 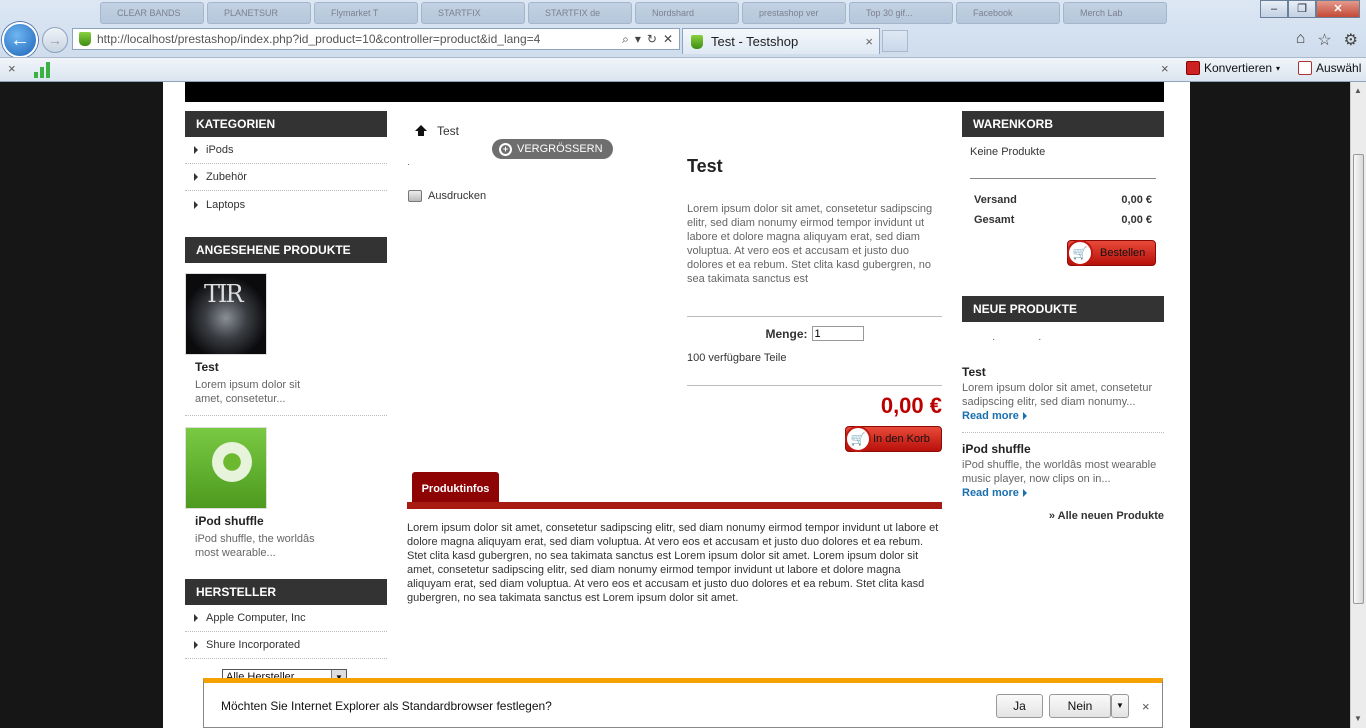 I want to click on checkout-button: 🛒 Bestellen, so click(x=1111, y=253).